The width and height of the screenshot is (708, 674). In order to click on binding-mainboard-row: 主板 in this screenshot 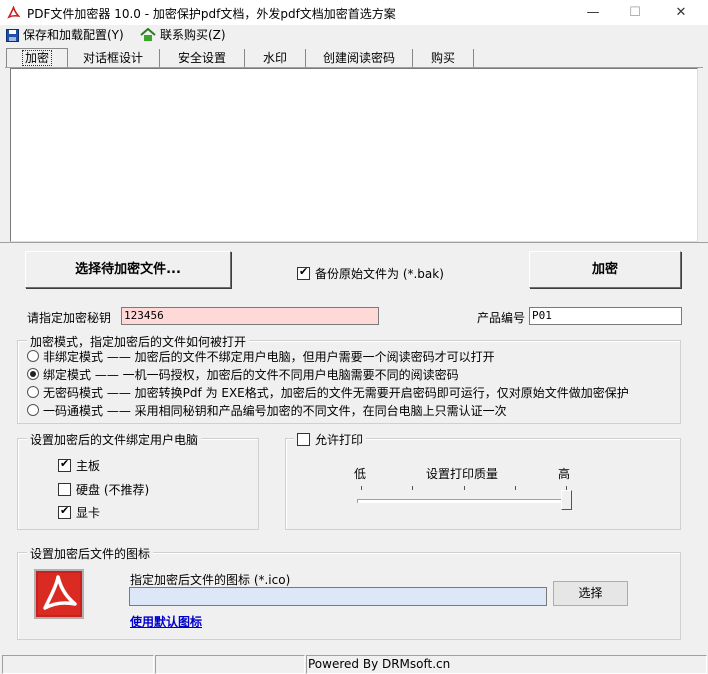, I will do `click(79, 465)`.